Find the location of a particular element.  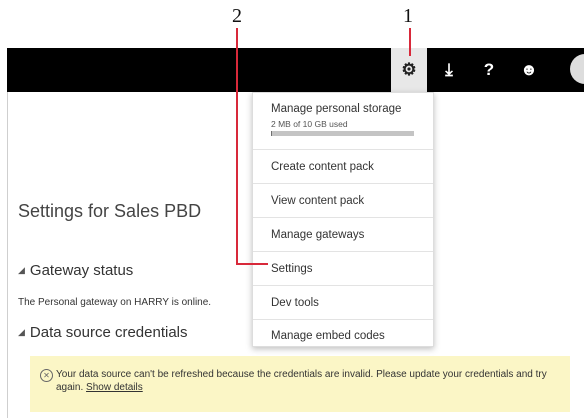

page-title: Settings for Sales PBD is located at coordinates (110, 211).